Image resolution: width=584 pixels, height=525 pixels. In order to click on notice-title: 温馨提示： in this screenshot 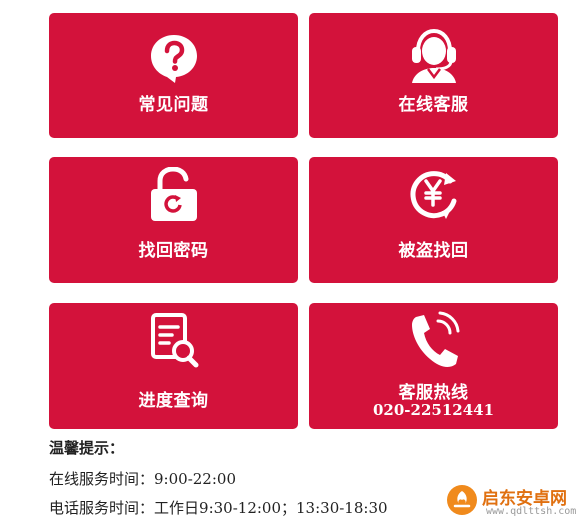, I will do `click(87, 448)`.